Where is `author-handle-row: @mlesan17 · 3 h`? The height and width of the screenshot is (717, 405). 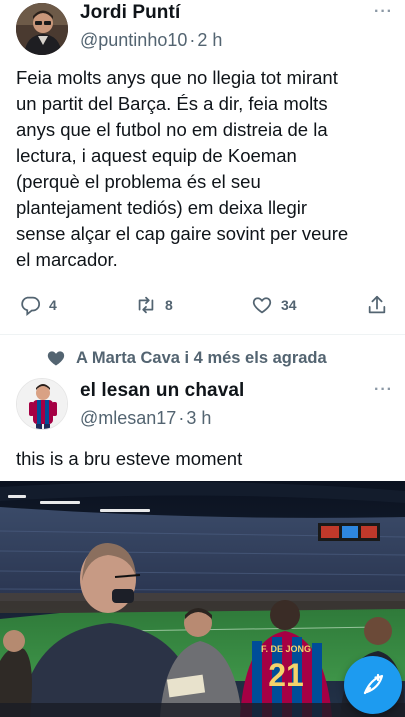
author-handle-row: @mlesan17 · 3 h is located at coordinates (145, 418).